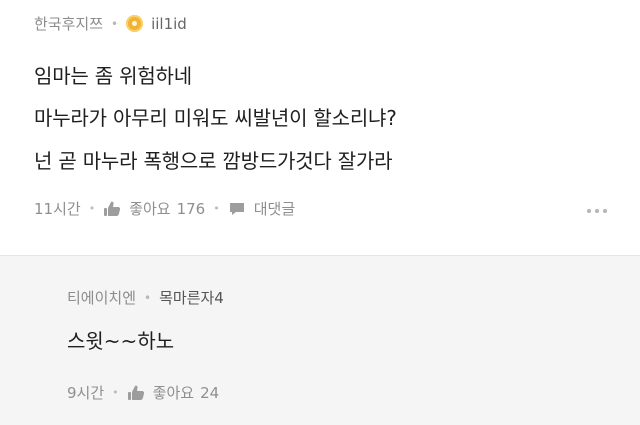 The width and height of the screenshot is (640, 425). I want to click on comment-time: 11시간, so click(57, 209).